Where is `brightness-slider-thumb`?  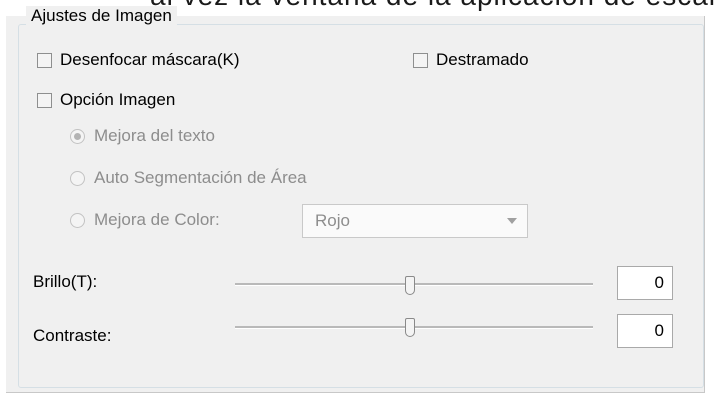 brightness-slider-thumb is located at coordinates (410, 285).